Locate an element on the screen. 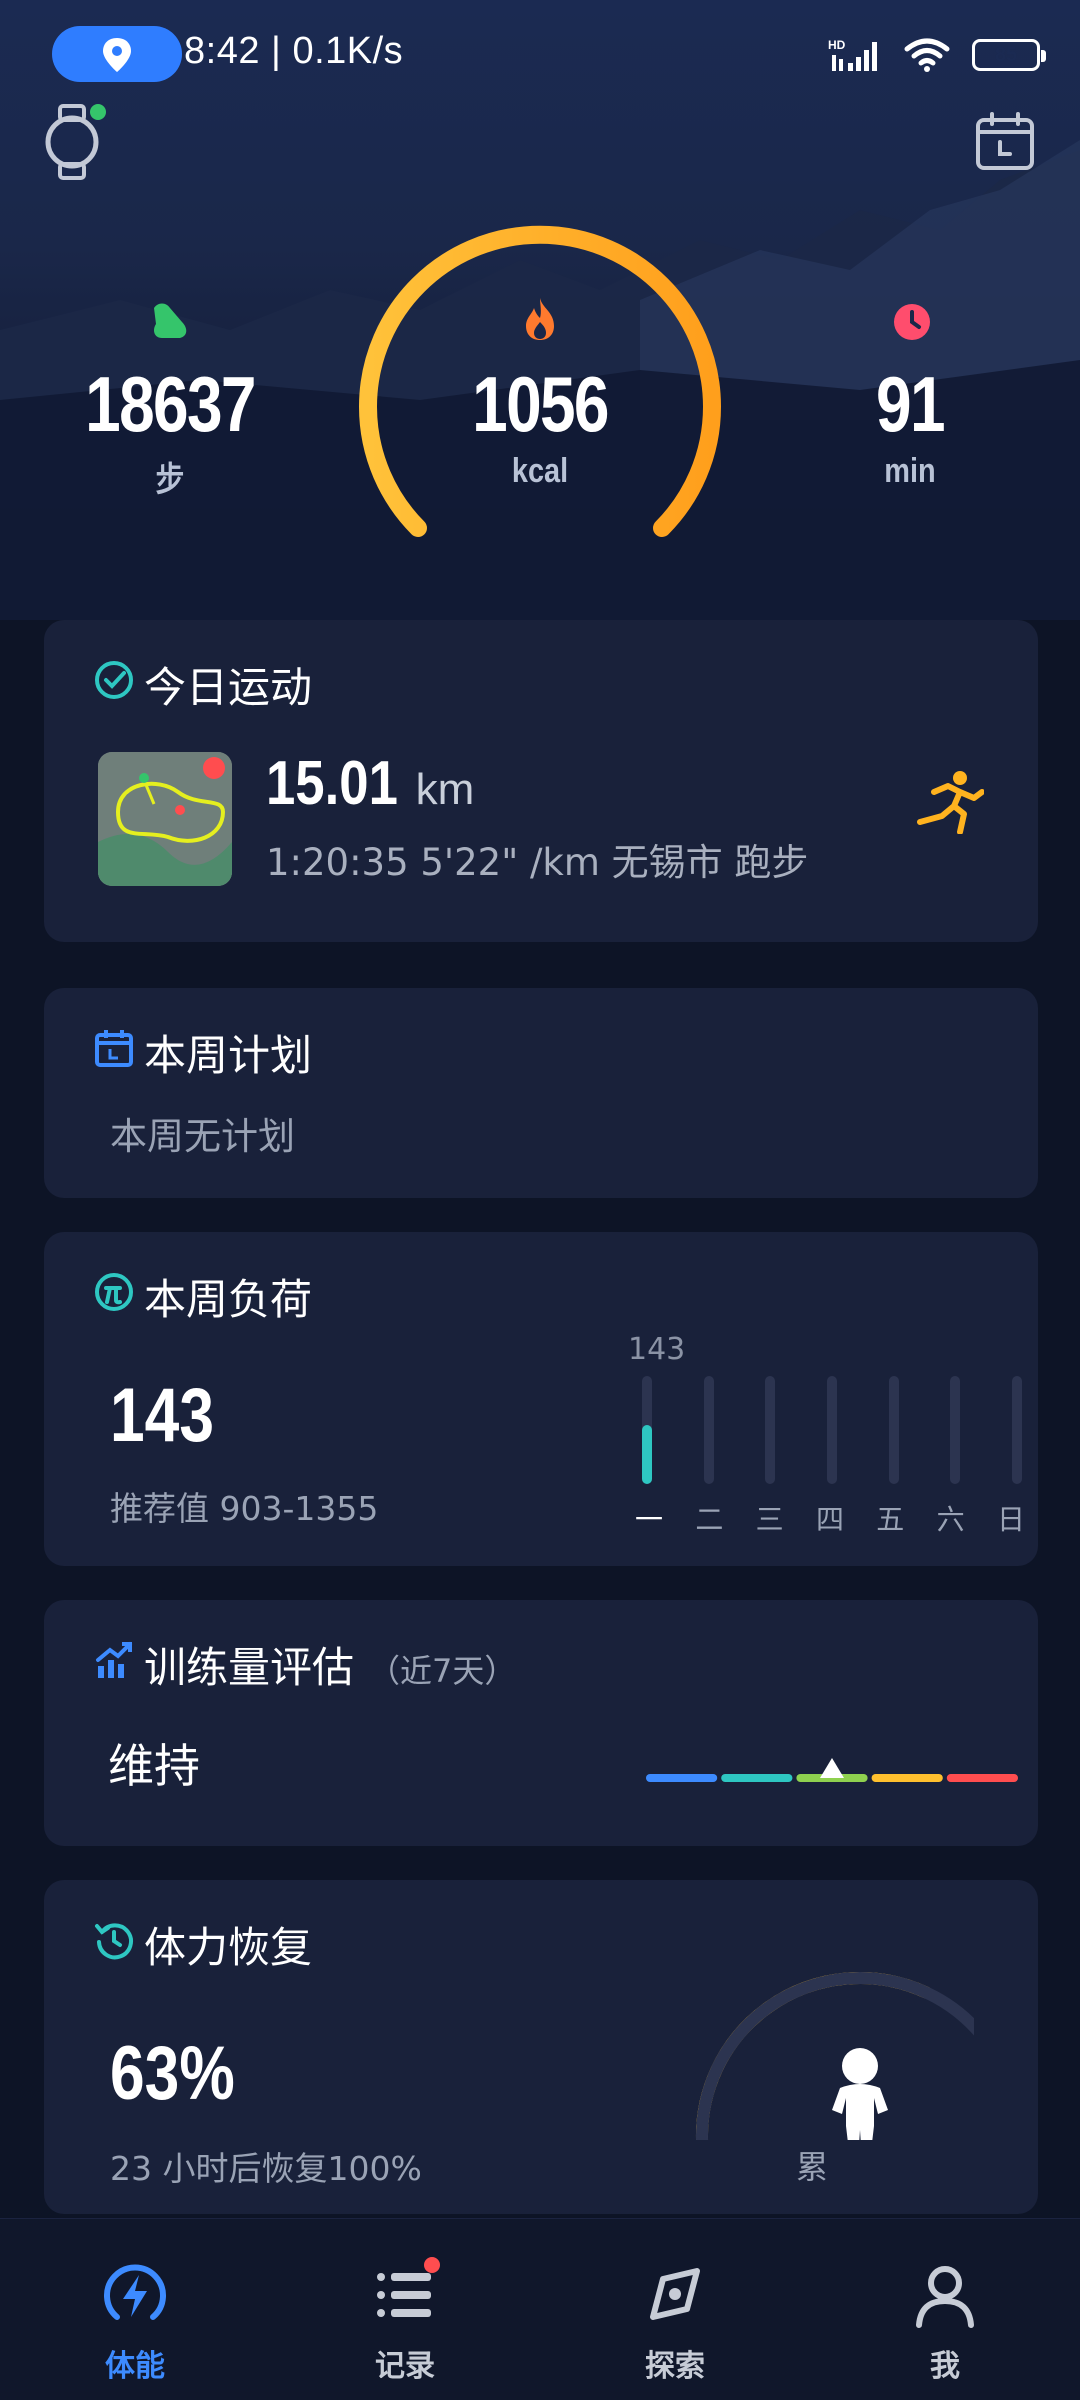 The width and height of the screenshot is (1080, 2400). minutes-value: 91 is located at coordinates (911, 404).